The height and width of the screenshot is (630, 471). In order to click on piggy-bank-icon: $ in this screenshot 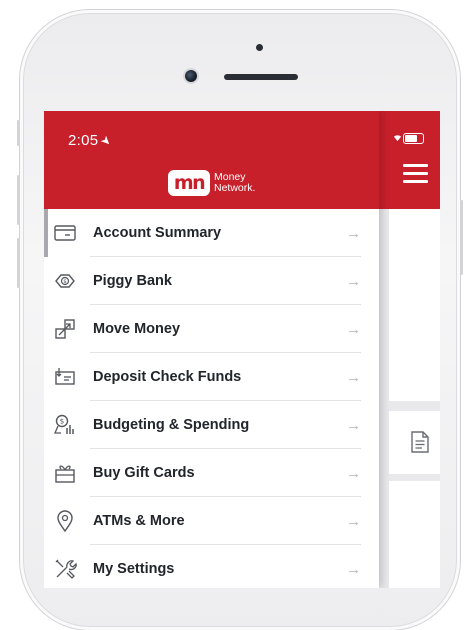, I will do `click(65, 281)`.